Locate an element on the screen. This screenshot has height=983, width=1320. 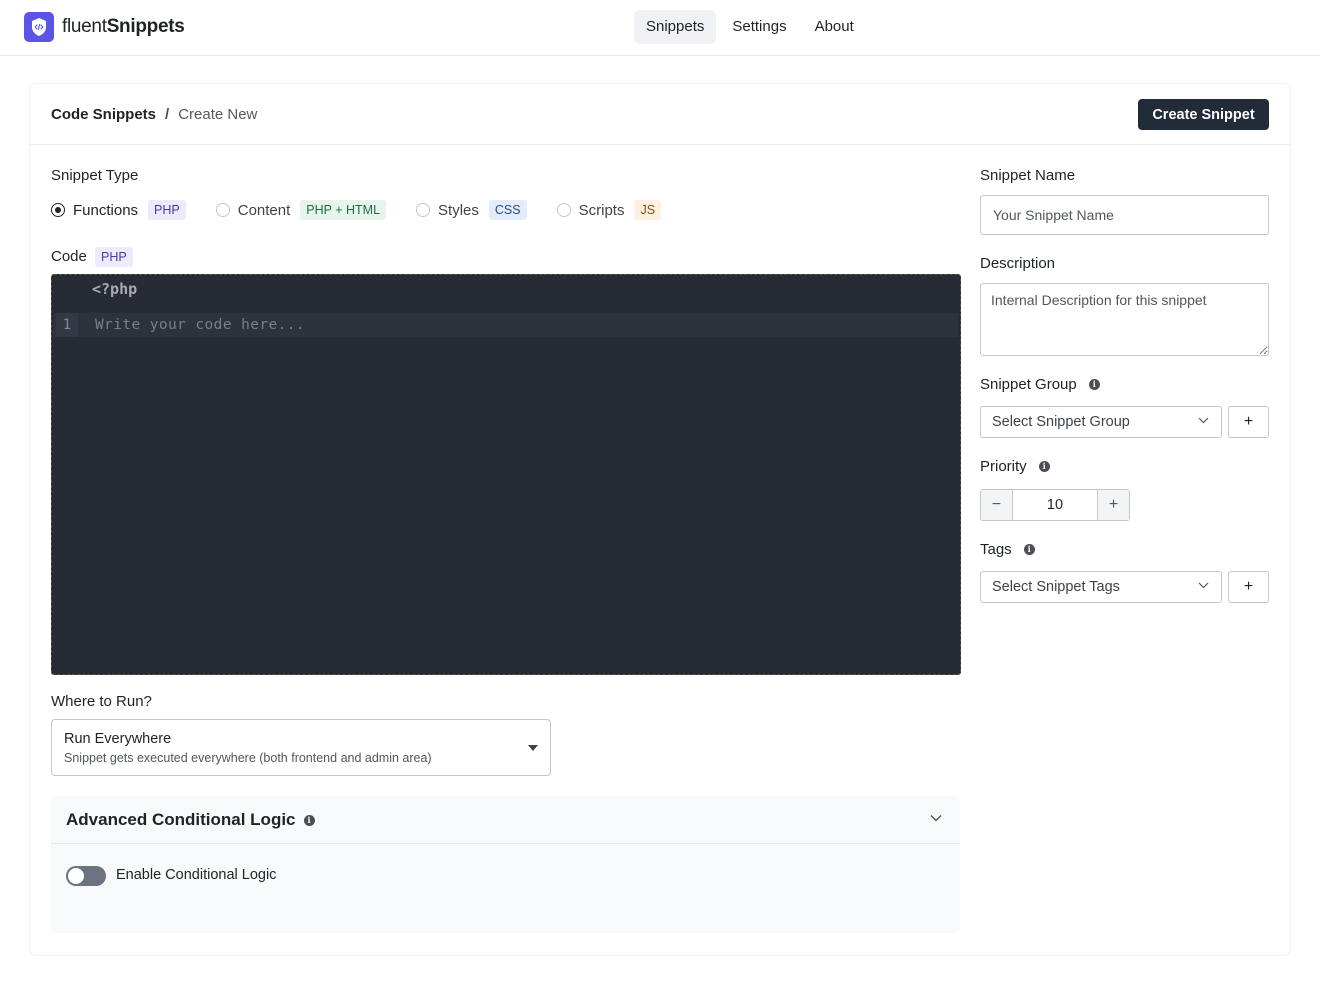
nav-snippets: Snippets is located at coordinates (675, 27).